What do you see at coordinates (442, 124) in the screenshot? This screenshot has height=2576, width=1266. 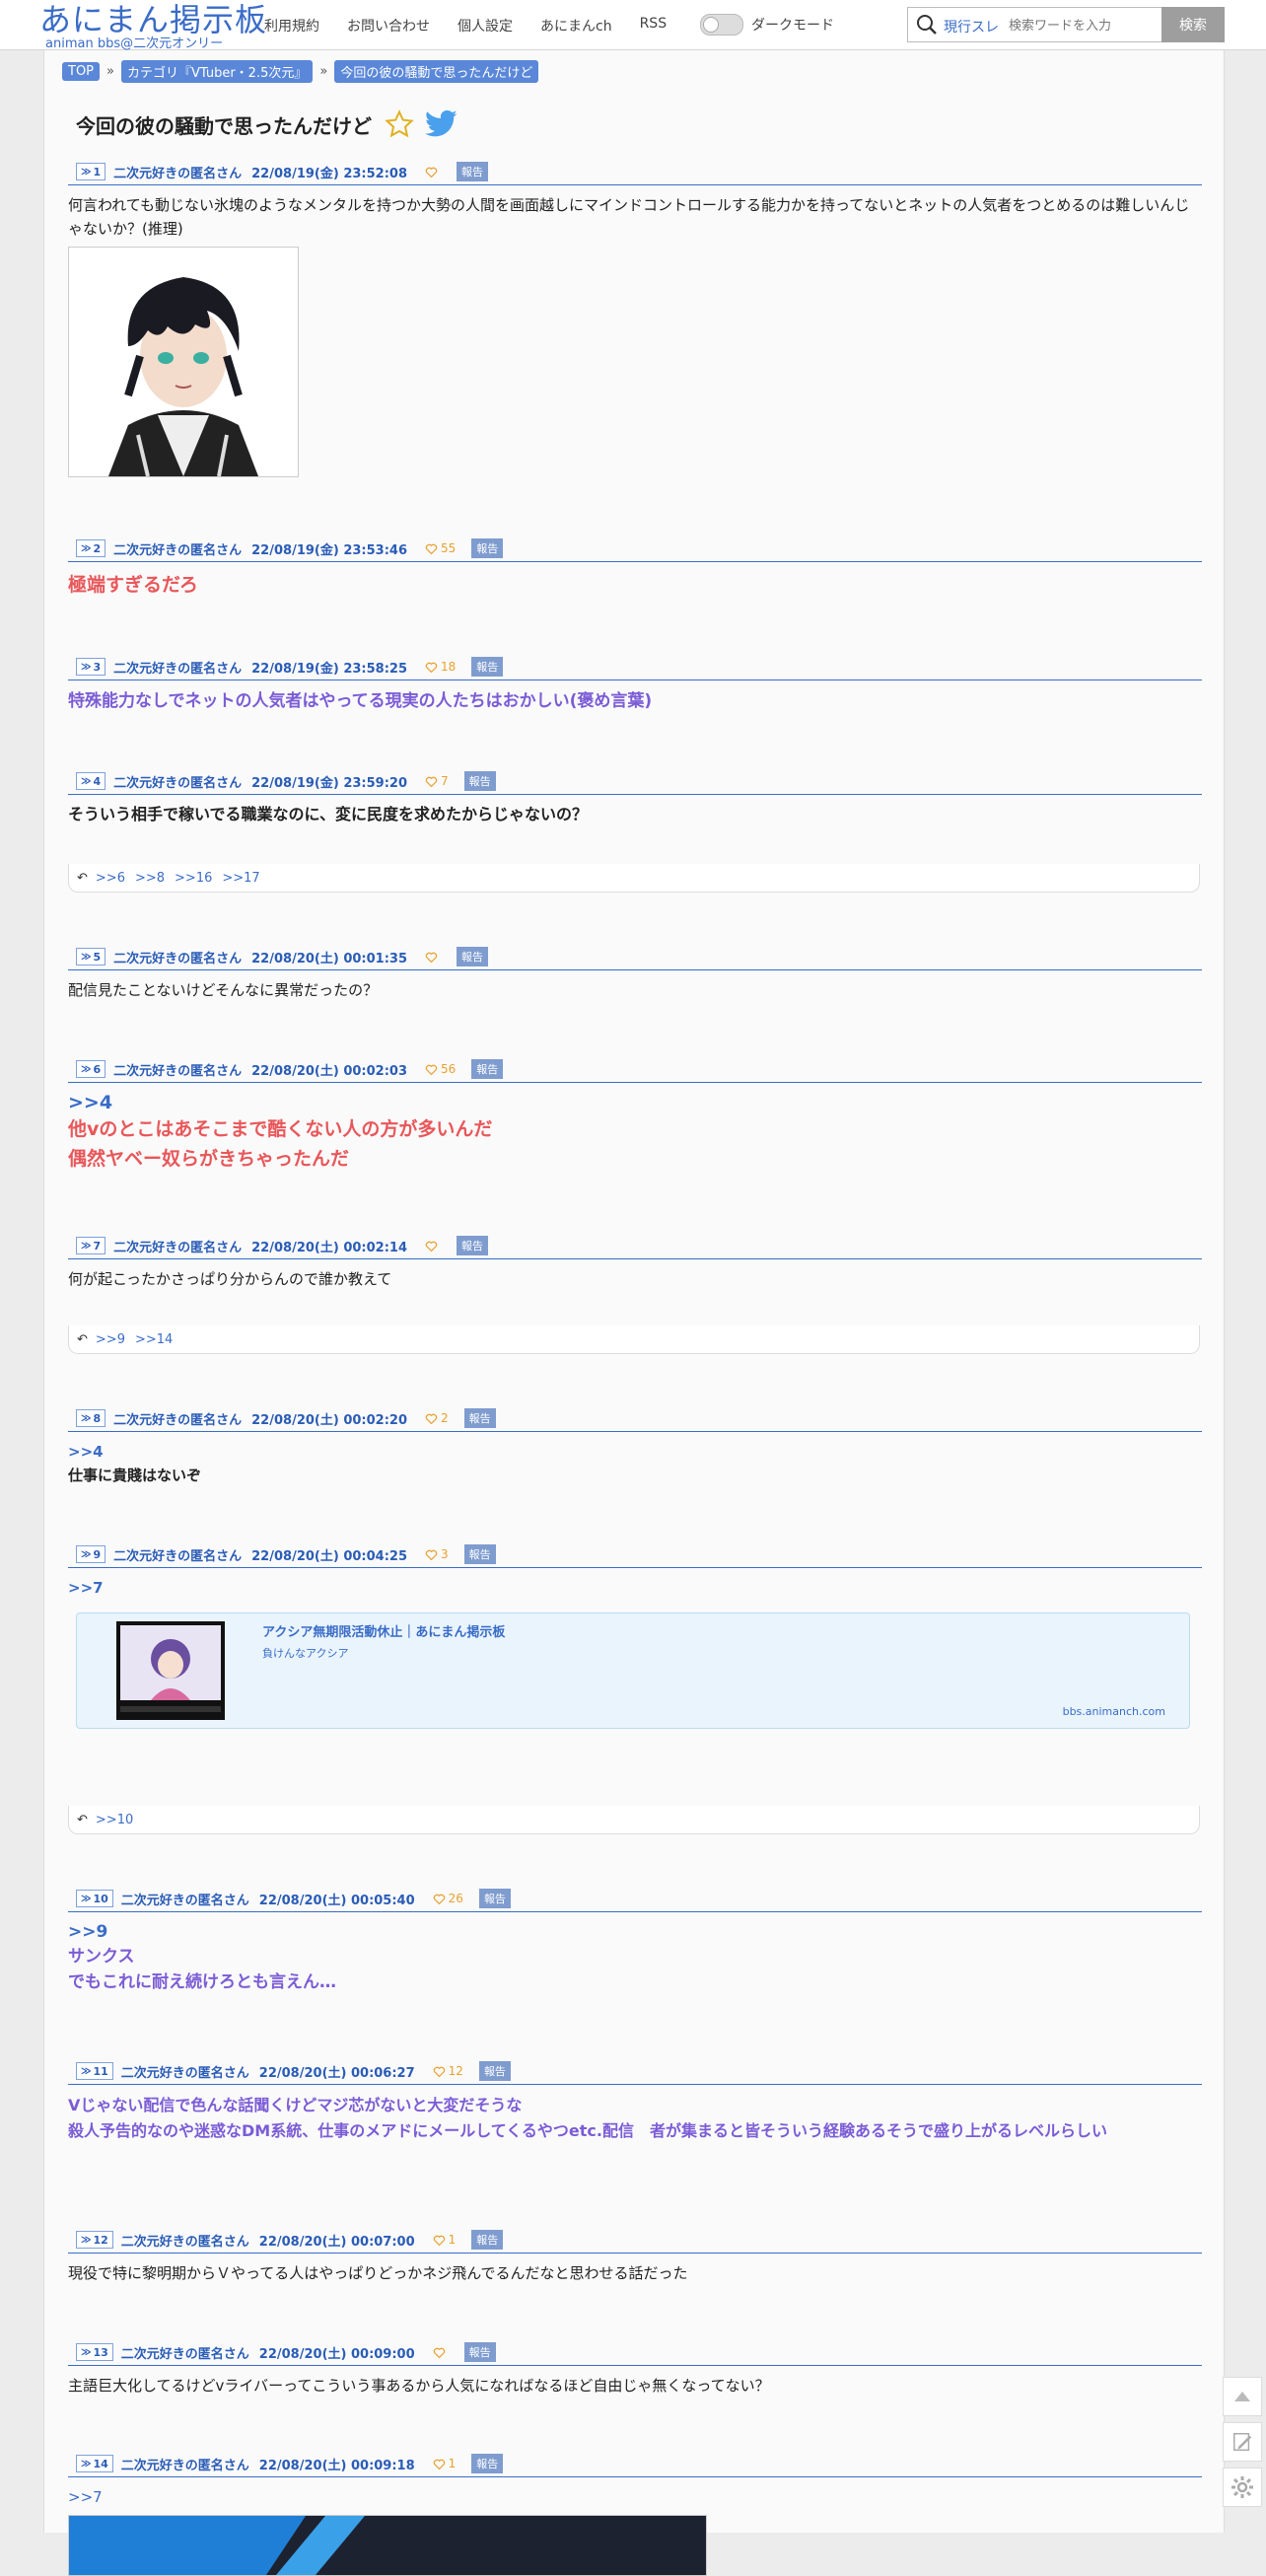 I see `twitter-icon` at bounding box center [442, 124].